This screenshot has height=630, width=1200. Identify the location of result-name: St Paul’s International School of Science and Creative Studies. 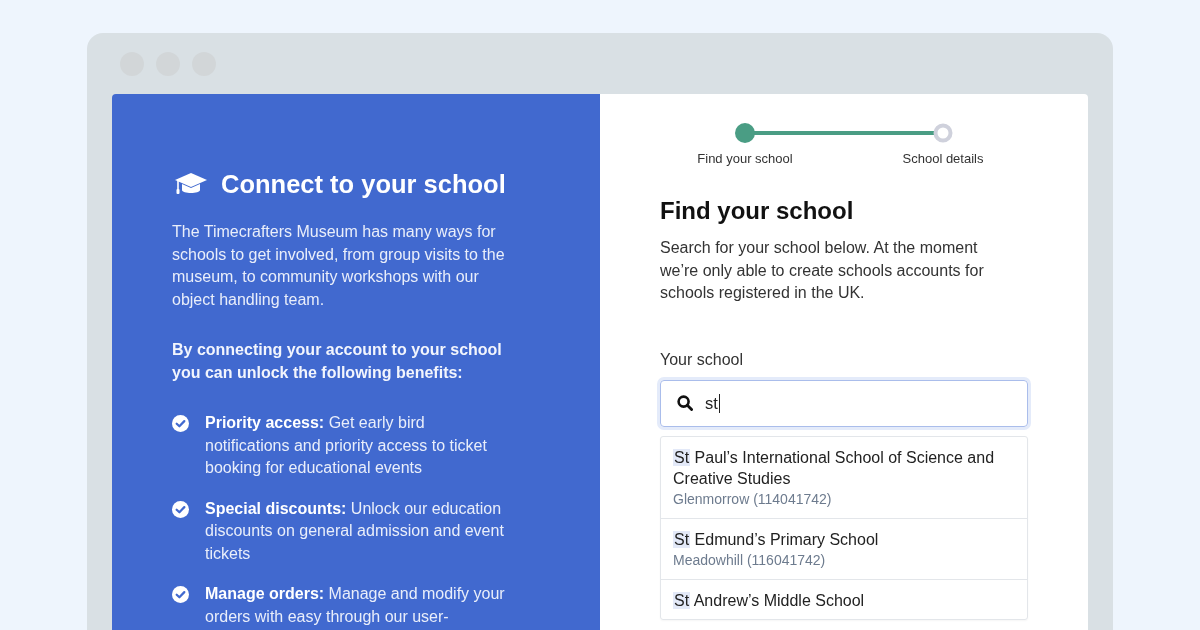
(834, 468).